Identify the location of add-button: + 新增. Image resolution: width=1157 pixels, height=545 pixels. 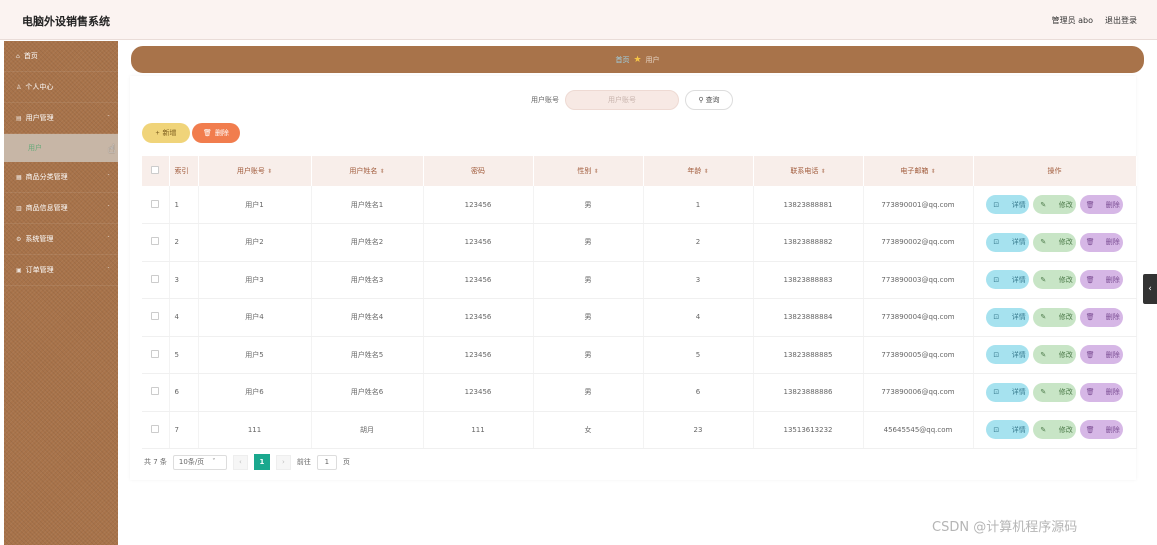
(166, 133).